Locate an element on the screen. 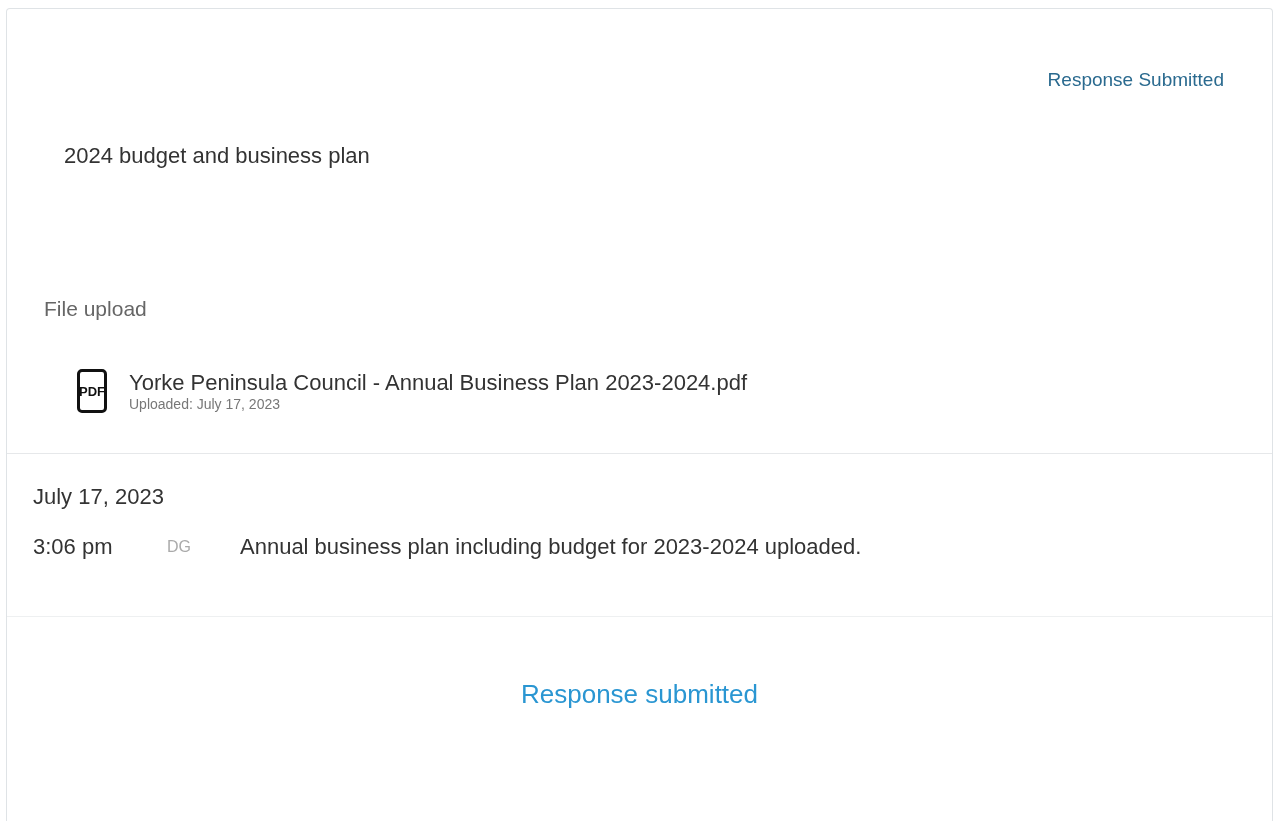 The height and width of the screenshot is (829, 1279). user-initials: DG is located at coordinates (179, 547).